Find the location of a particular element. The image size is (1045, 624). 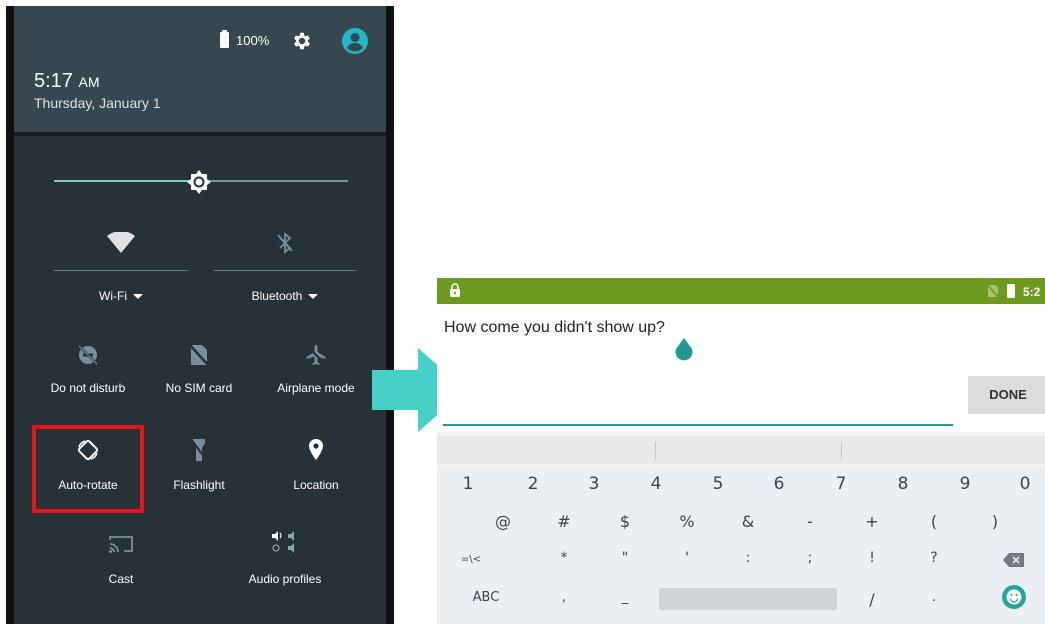

tile-bluetooth is located at coordinates (285, 243).